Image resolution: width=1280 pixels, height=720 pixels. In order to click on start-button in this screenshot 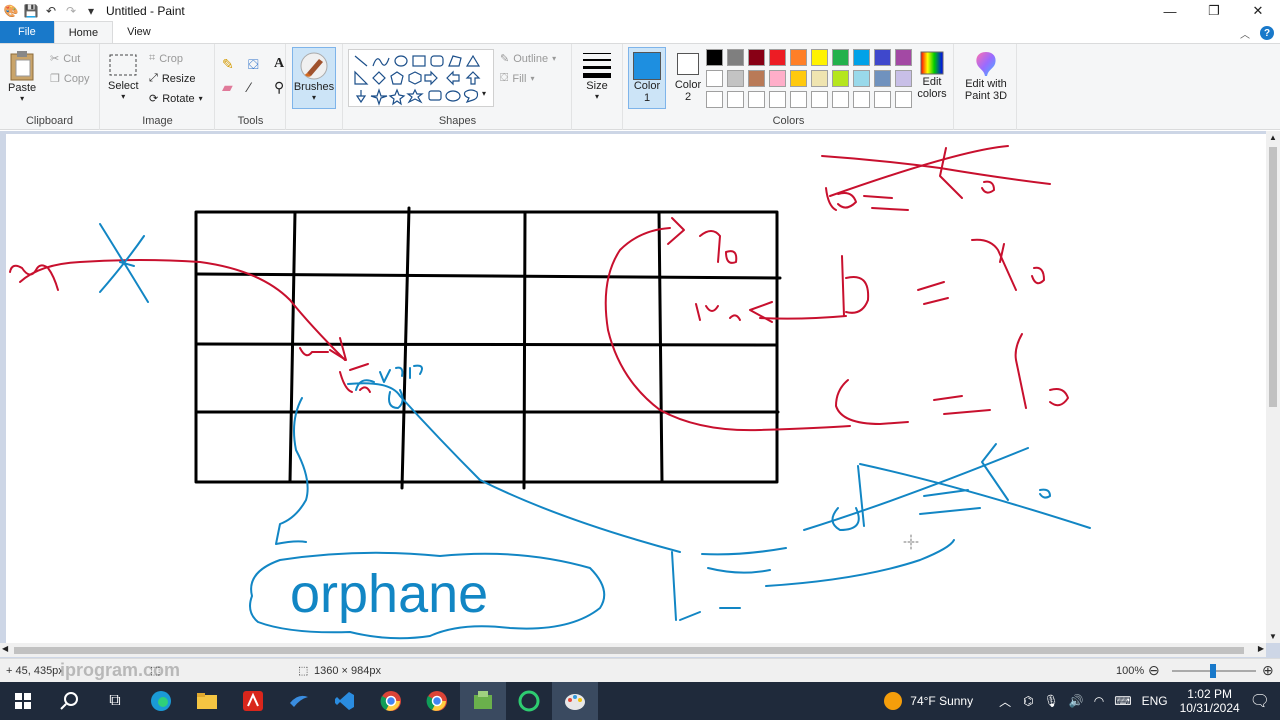, I will do `click(23, 701)`.